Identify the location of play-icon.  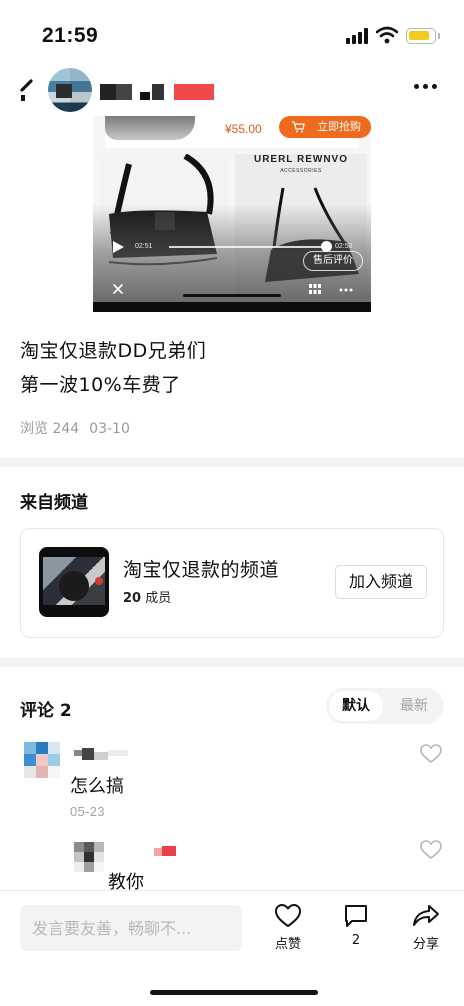
(118, 247).